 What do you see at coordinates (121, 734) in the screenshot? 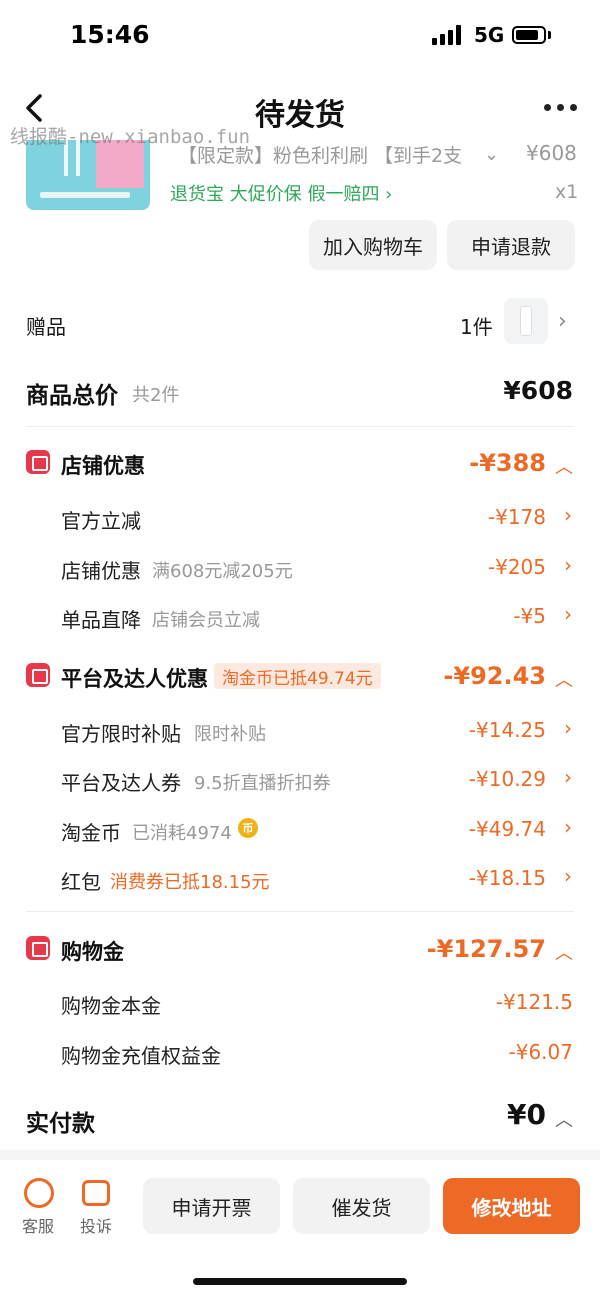
I see `discount-row-label: 官方限时补贴` at bounding box center [121, 734].